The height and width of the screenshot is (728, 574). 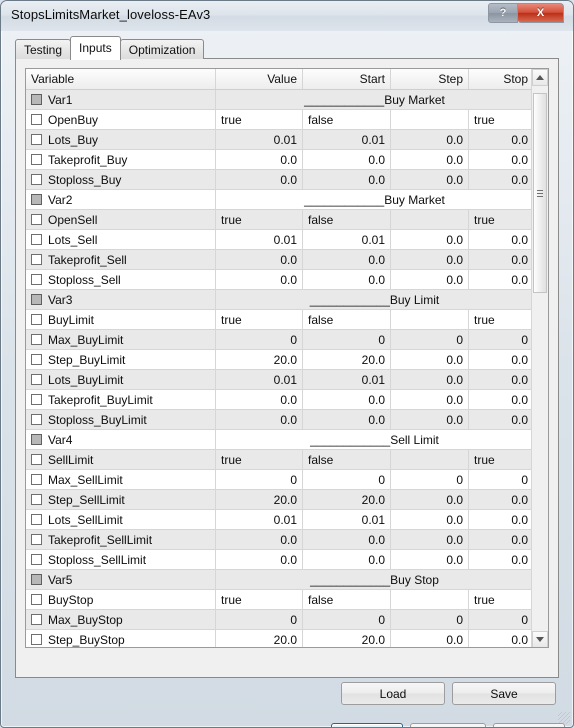 What do you see at coordinates (259, 619) in the screenshot?
I see `cell-value: 0` at bounding box center [259, 619].